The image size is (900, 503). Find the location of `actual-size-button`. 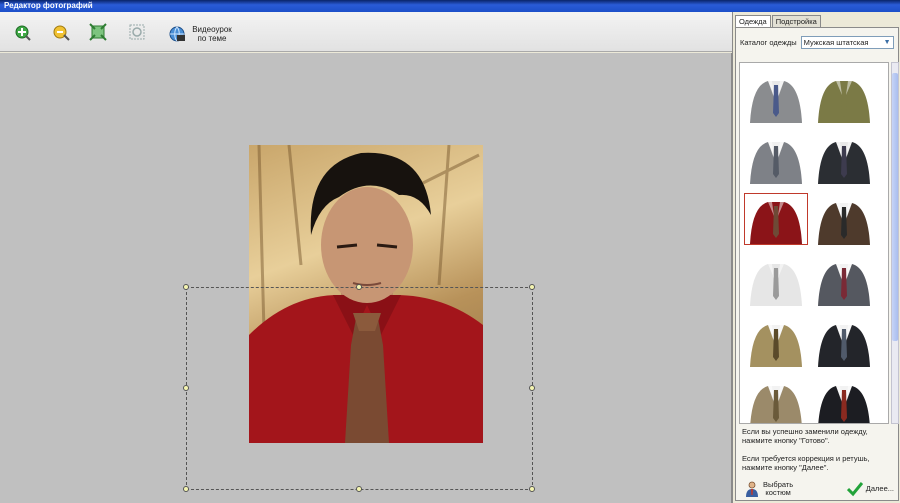

actual-size-button is located at coordinates (137, 32).